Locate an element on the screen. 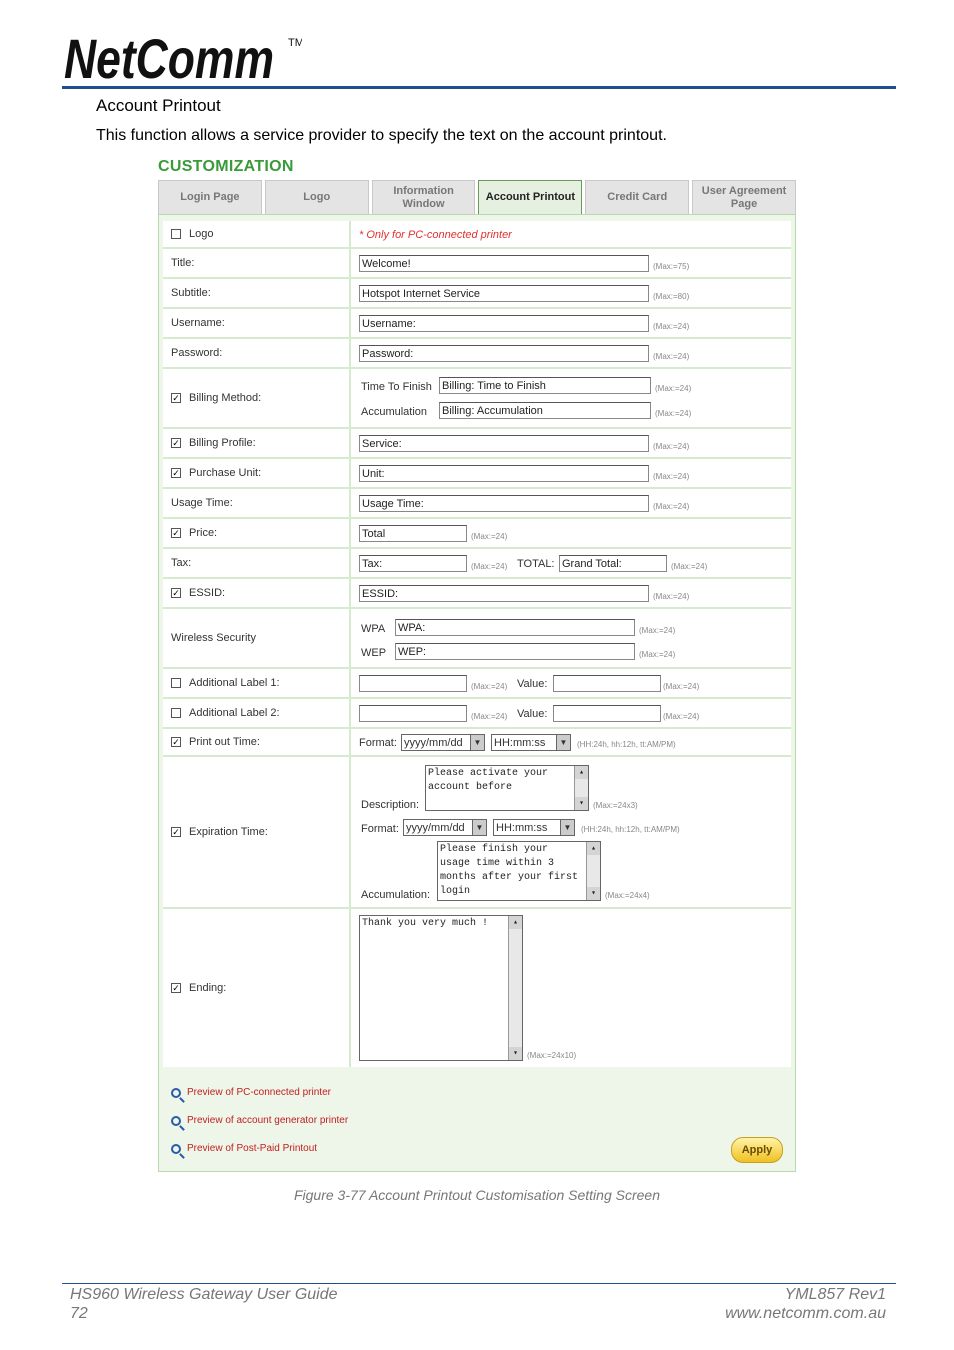 This screenshot has width=954, height=1350. price-max: (Max:=24) is located at coordinates (489, 536).